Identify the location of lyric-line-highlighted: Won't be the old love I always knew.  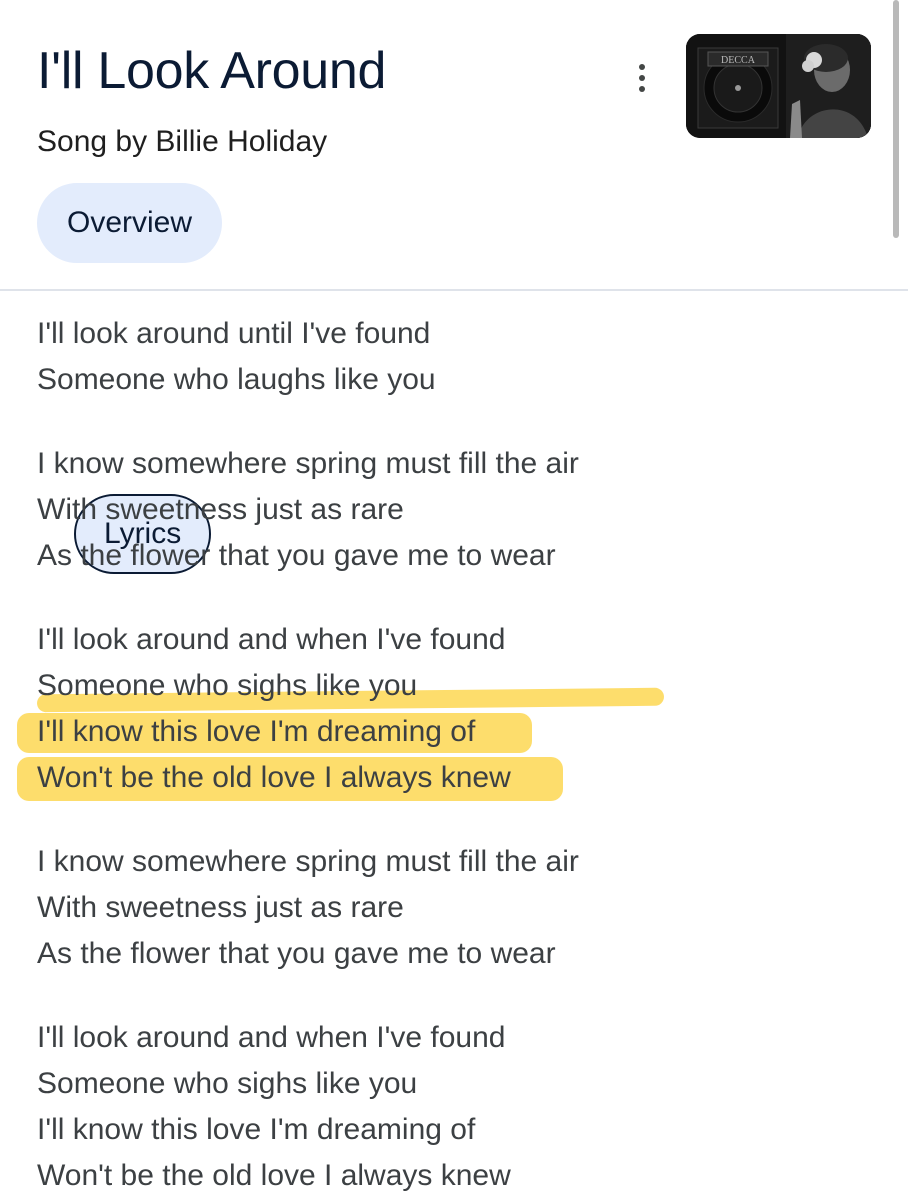
(298, 778).